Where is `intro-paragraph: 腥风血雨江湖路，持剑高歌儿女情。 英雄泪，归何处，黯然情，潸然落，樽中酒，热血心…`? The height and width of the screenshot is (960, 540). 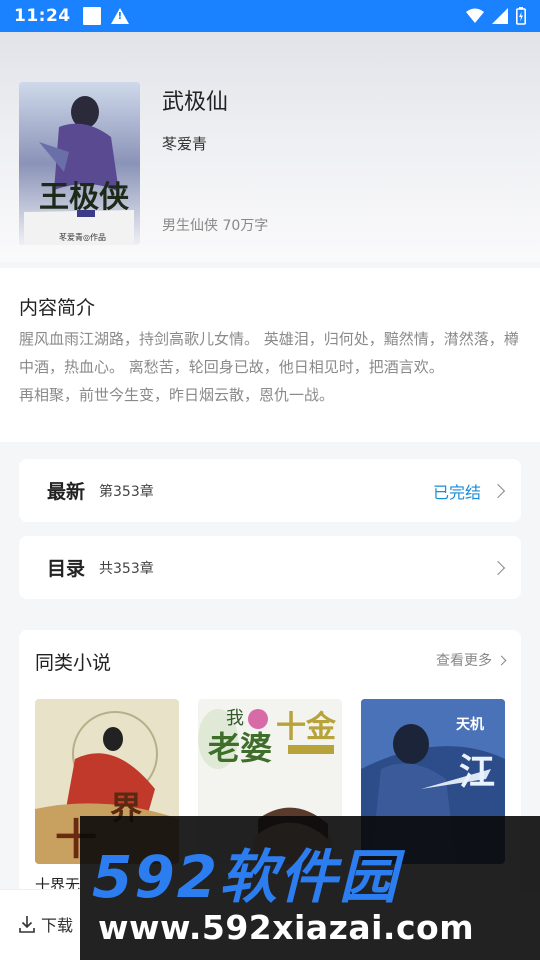 intro-paragraph: 腥风血雨江湖路，持剑高歌儿女情。 英雄泪，归何处，黯然情，潸然落，樽中酒，热血心… is located at coordinates (269, 353).